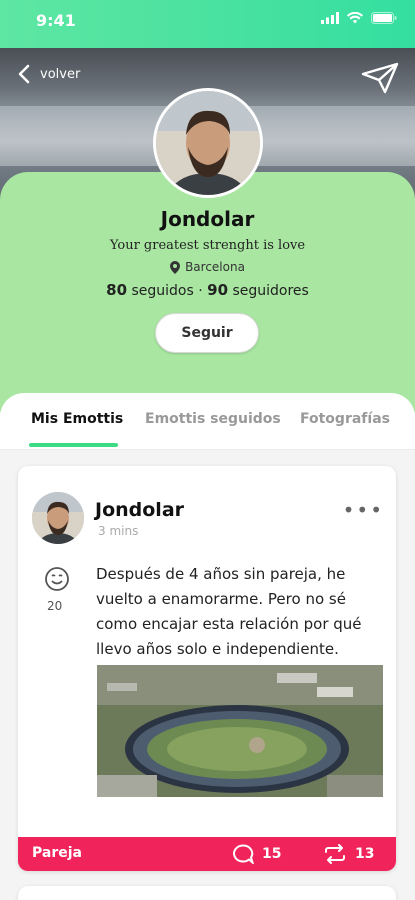  What do you see at coordinates (57, 853) in the screenshot?
I see `category-tag: Pareja` at bounding box center [57, 853].